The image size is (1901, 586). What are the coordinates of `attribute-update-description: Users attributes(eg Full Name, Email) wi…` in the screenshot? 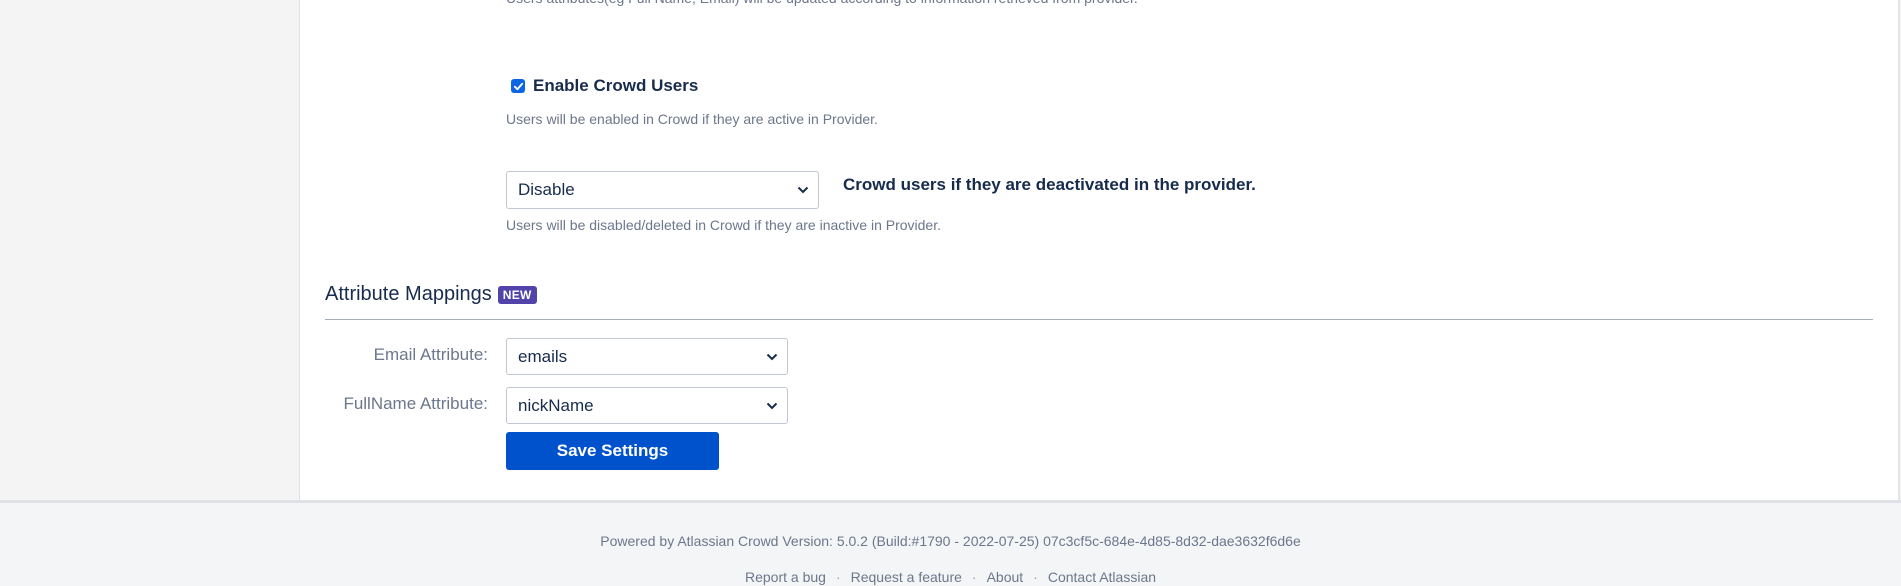 It's located at (822, 3).